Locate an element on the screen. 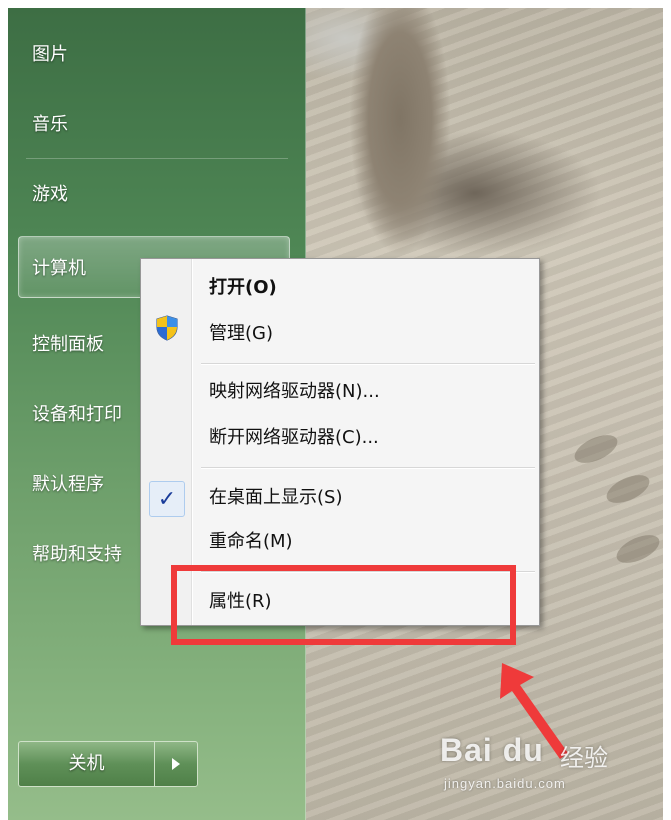 The height and width of the screenshot is (820, 671). annotation-highlight-box is located at coordinates (343, 605).